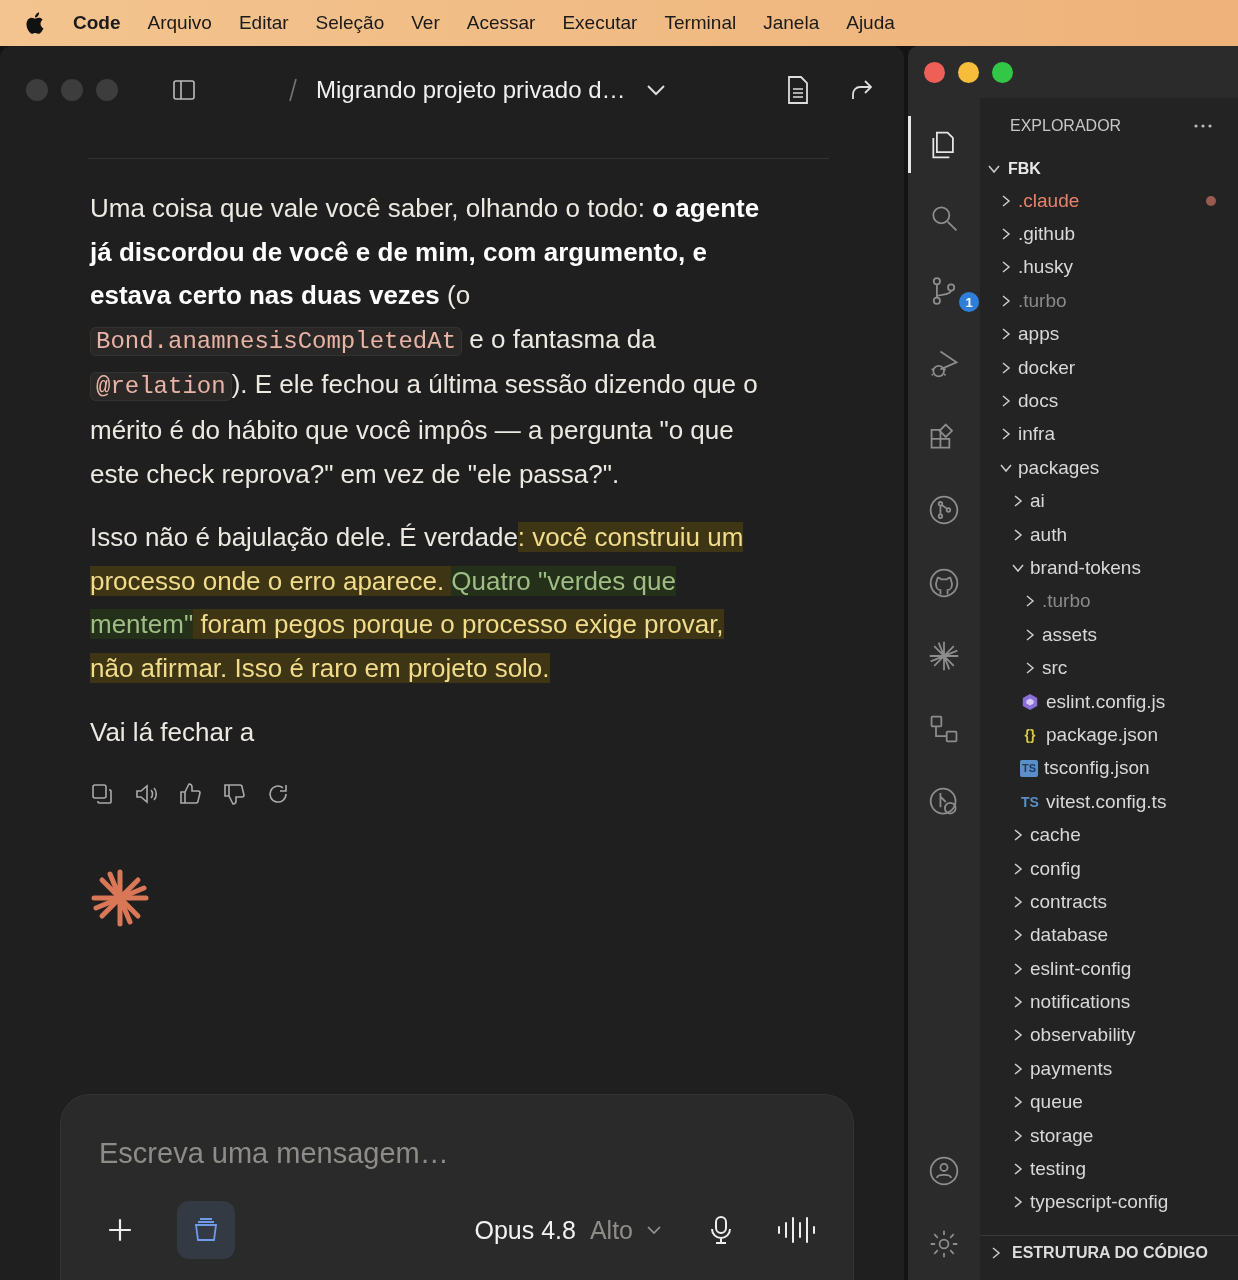  Describe the element at coordinates (1109, 169) in the screenshot. I see `workspace-folder: FBK` at that location.